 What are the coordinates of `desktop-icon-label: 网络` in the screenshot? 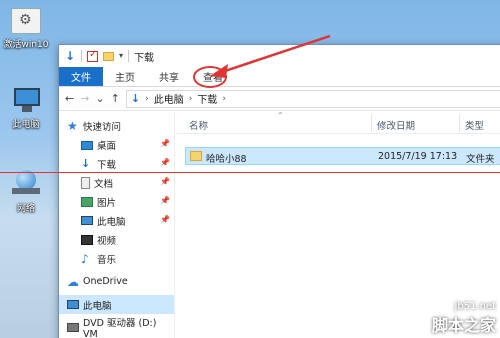 It's located at (25, 209).